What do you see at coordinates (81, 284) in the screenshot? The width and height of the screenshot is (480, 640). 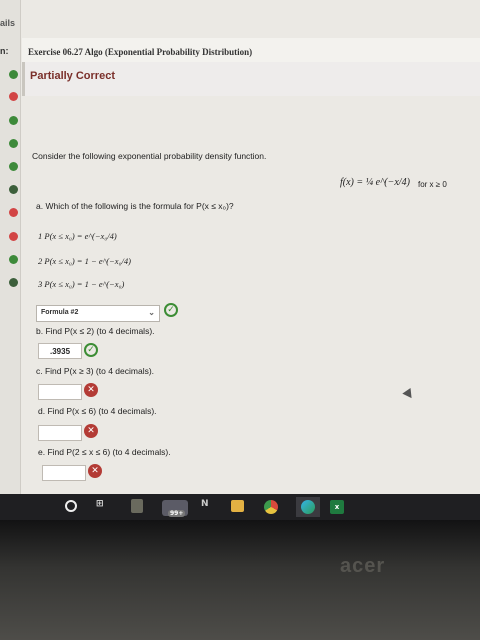 I see `option-3: 3 P(x ≤ x₀) = 1 − e^(−x₀)` at bounding box center [81, 284].